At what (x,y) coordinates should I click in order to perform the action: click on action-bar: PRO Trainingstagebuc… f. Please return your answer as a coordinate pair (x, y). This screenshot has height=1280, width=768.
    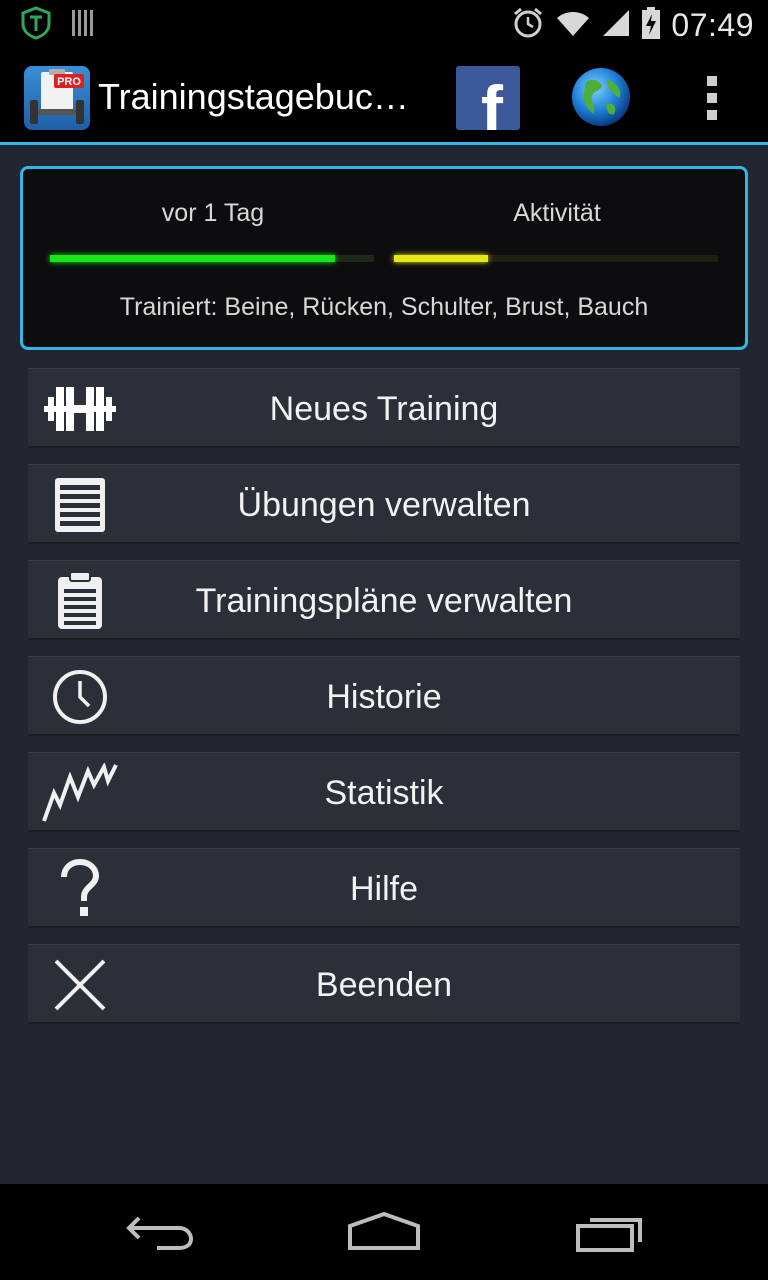
    Looking at the image, I should click on (384, 97).